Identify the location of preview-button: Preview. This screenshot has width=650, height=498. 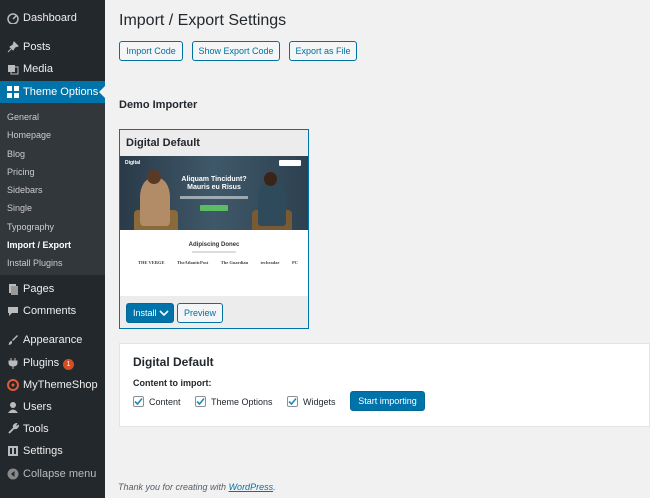
(200, 313).